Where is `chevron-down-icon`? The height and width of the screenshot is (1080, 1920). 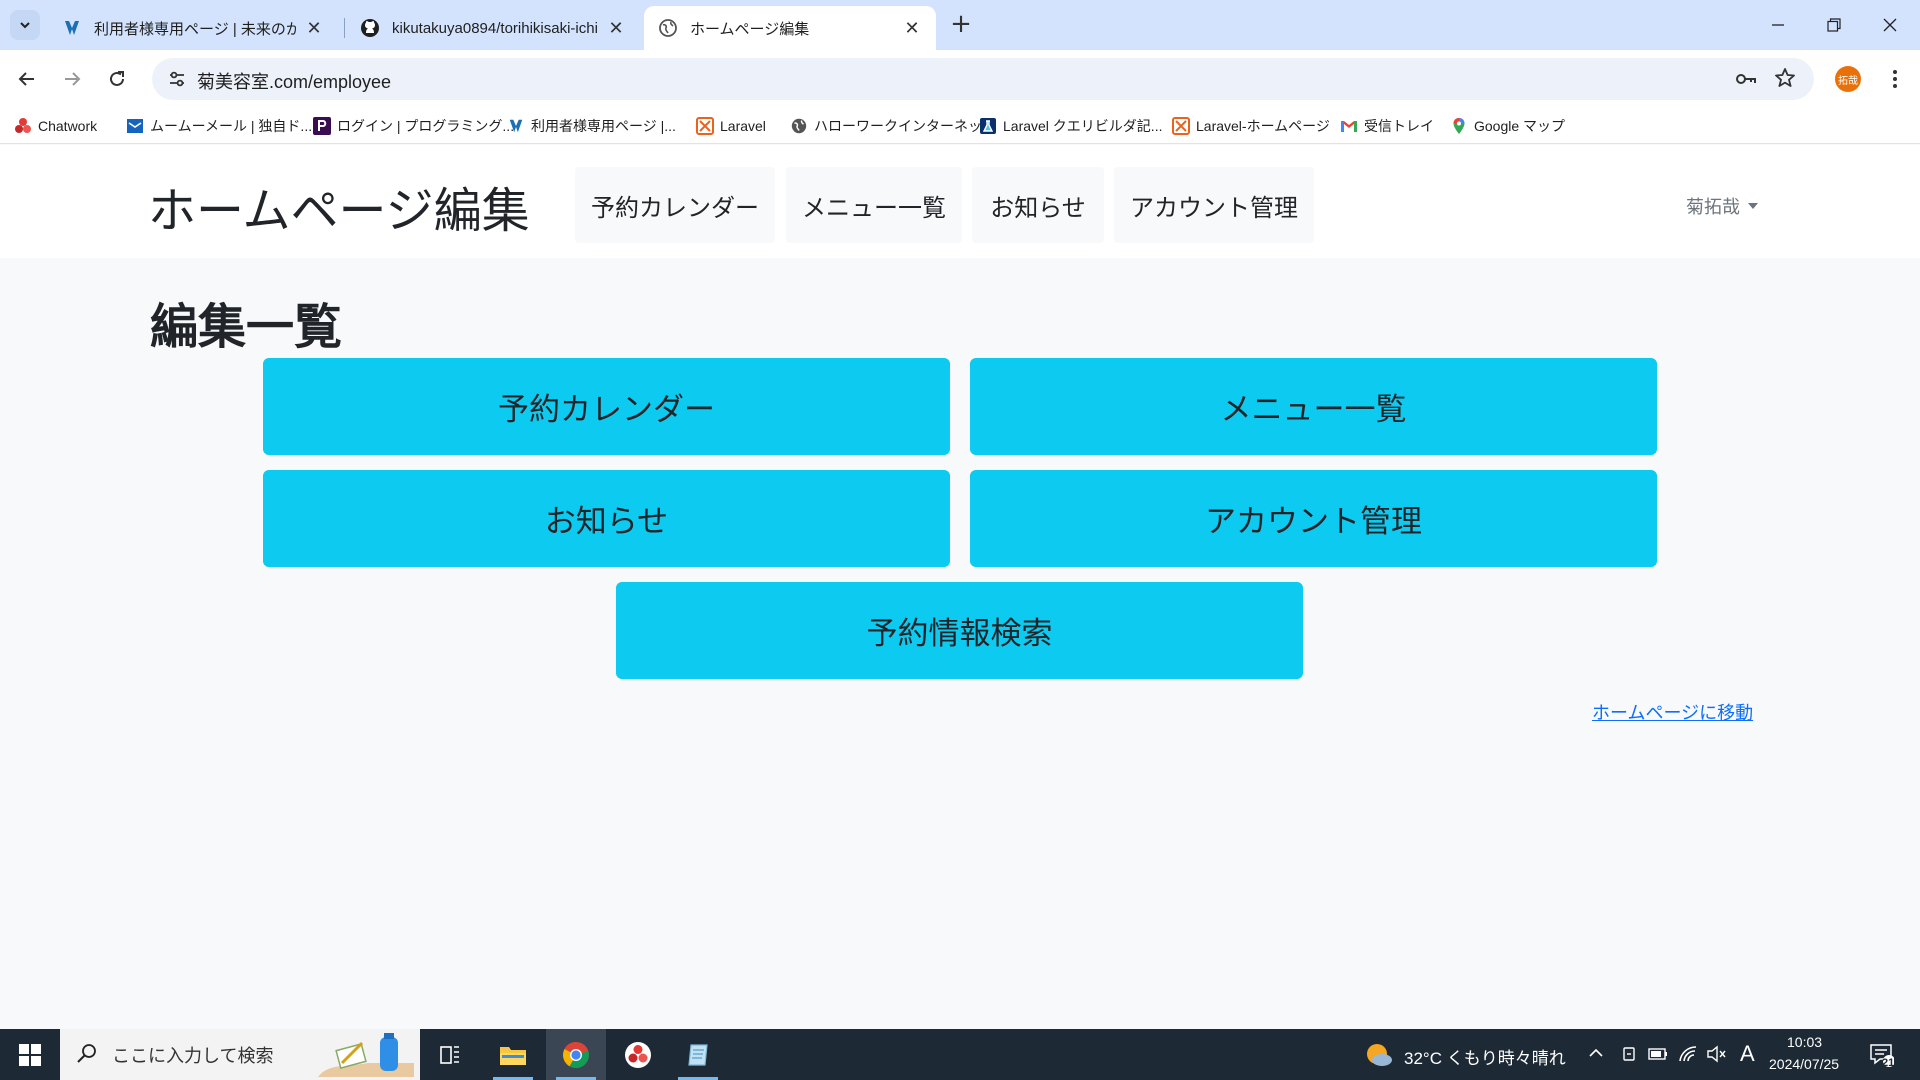 chevron-down-icon is located at coordinates (25, 25).